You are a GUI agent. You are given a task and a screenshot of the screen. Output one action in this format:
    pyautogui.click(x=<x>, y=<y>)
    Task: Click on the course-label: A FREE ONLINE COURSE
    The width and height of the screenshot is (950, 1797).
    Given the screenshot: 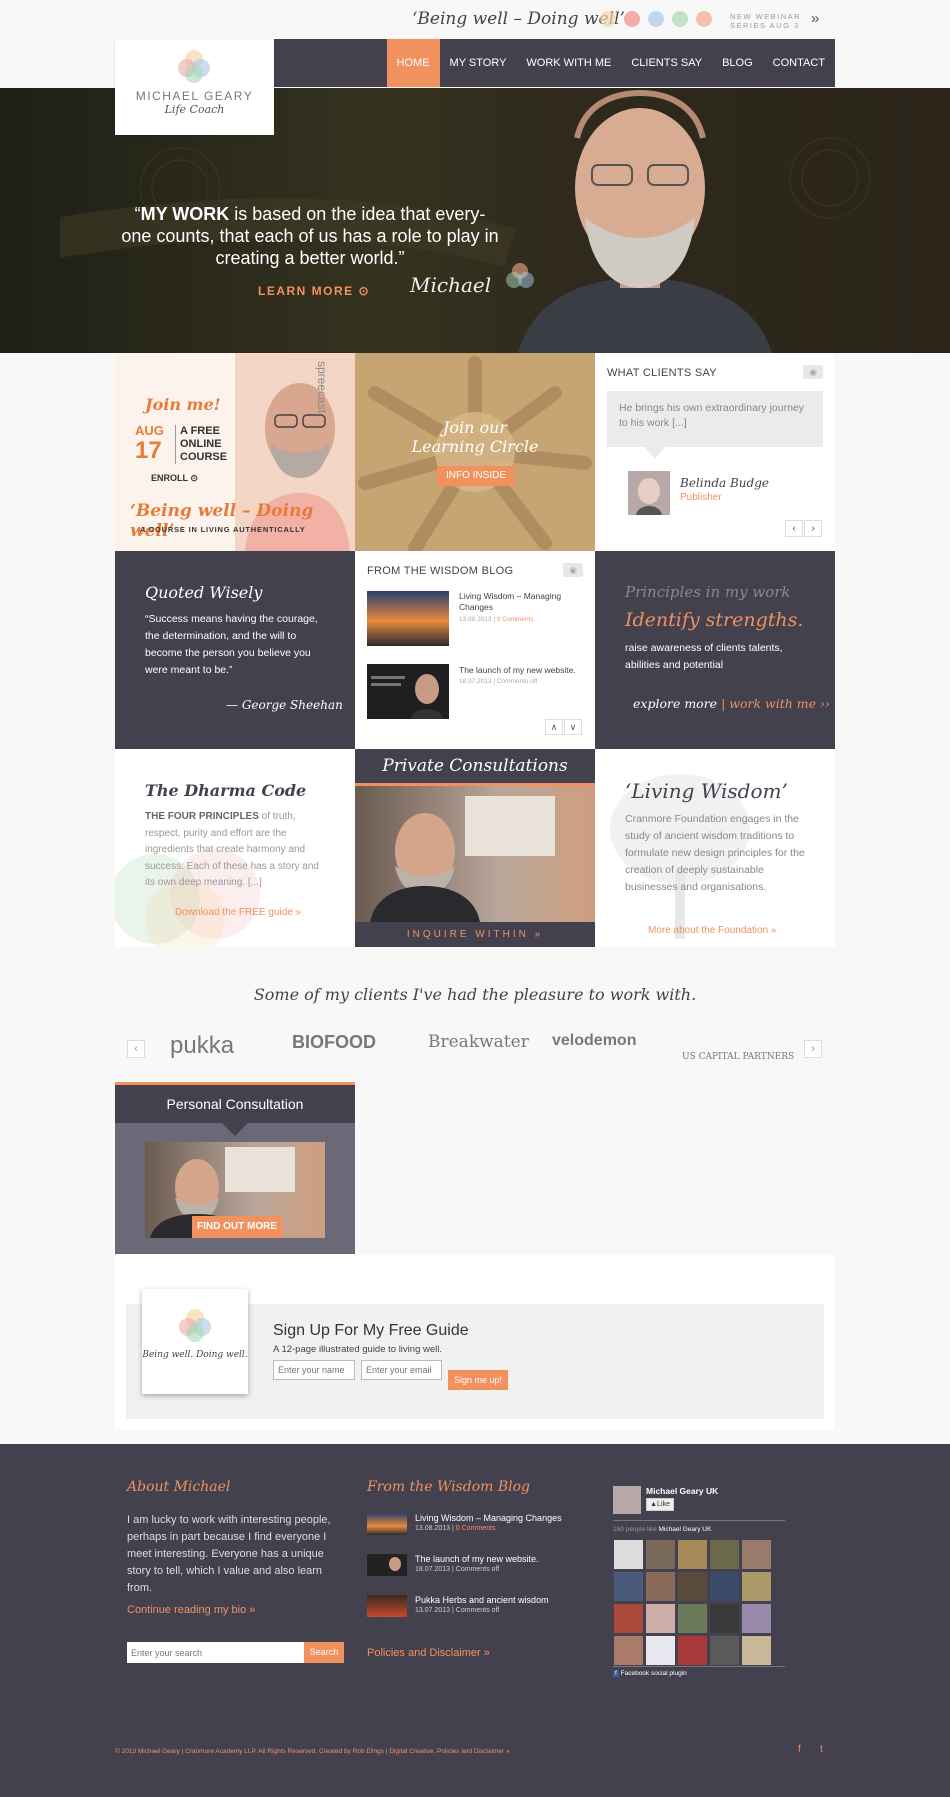 What is the action you would take?
    pyautogui.click(x=201, y=444)
    